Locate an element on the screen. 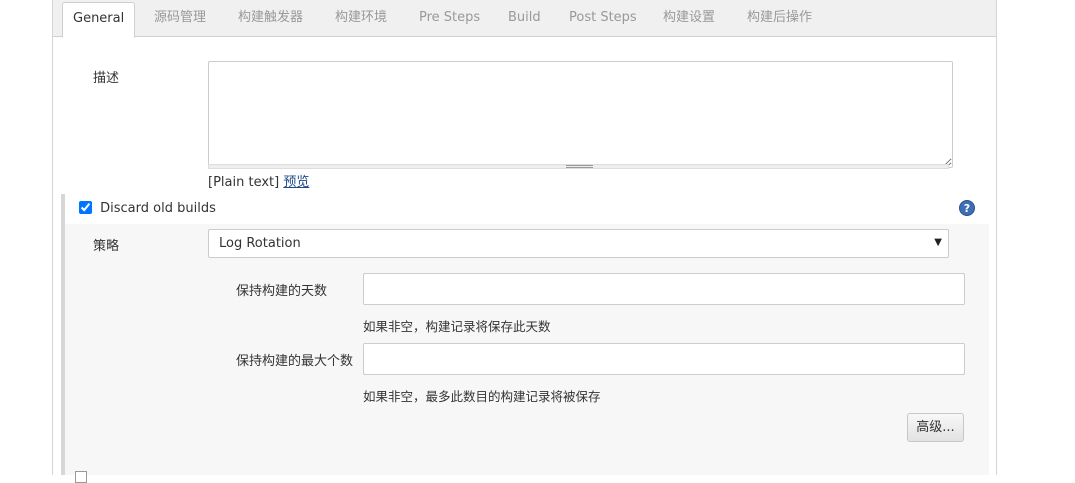 The image size is (1075, 483). tab-build-environment: 构建环境 is located at coordinates (361, 18).